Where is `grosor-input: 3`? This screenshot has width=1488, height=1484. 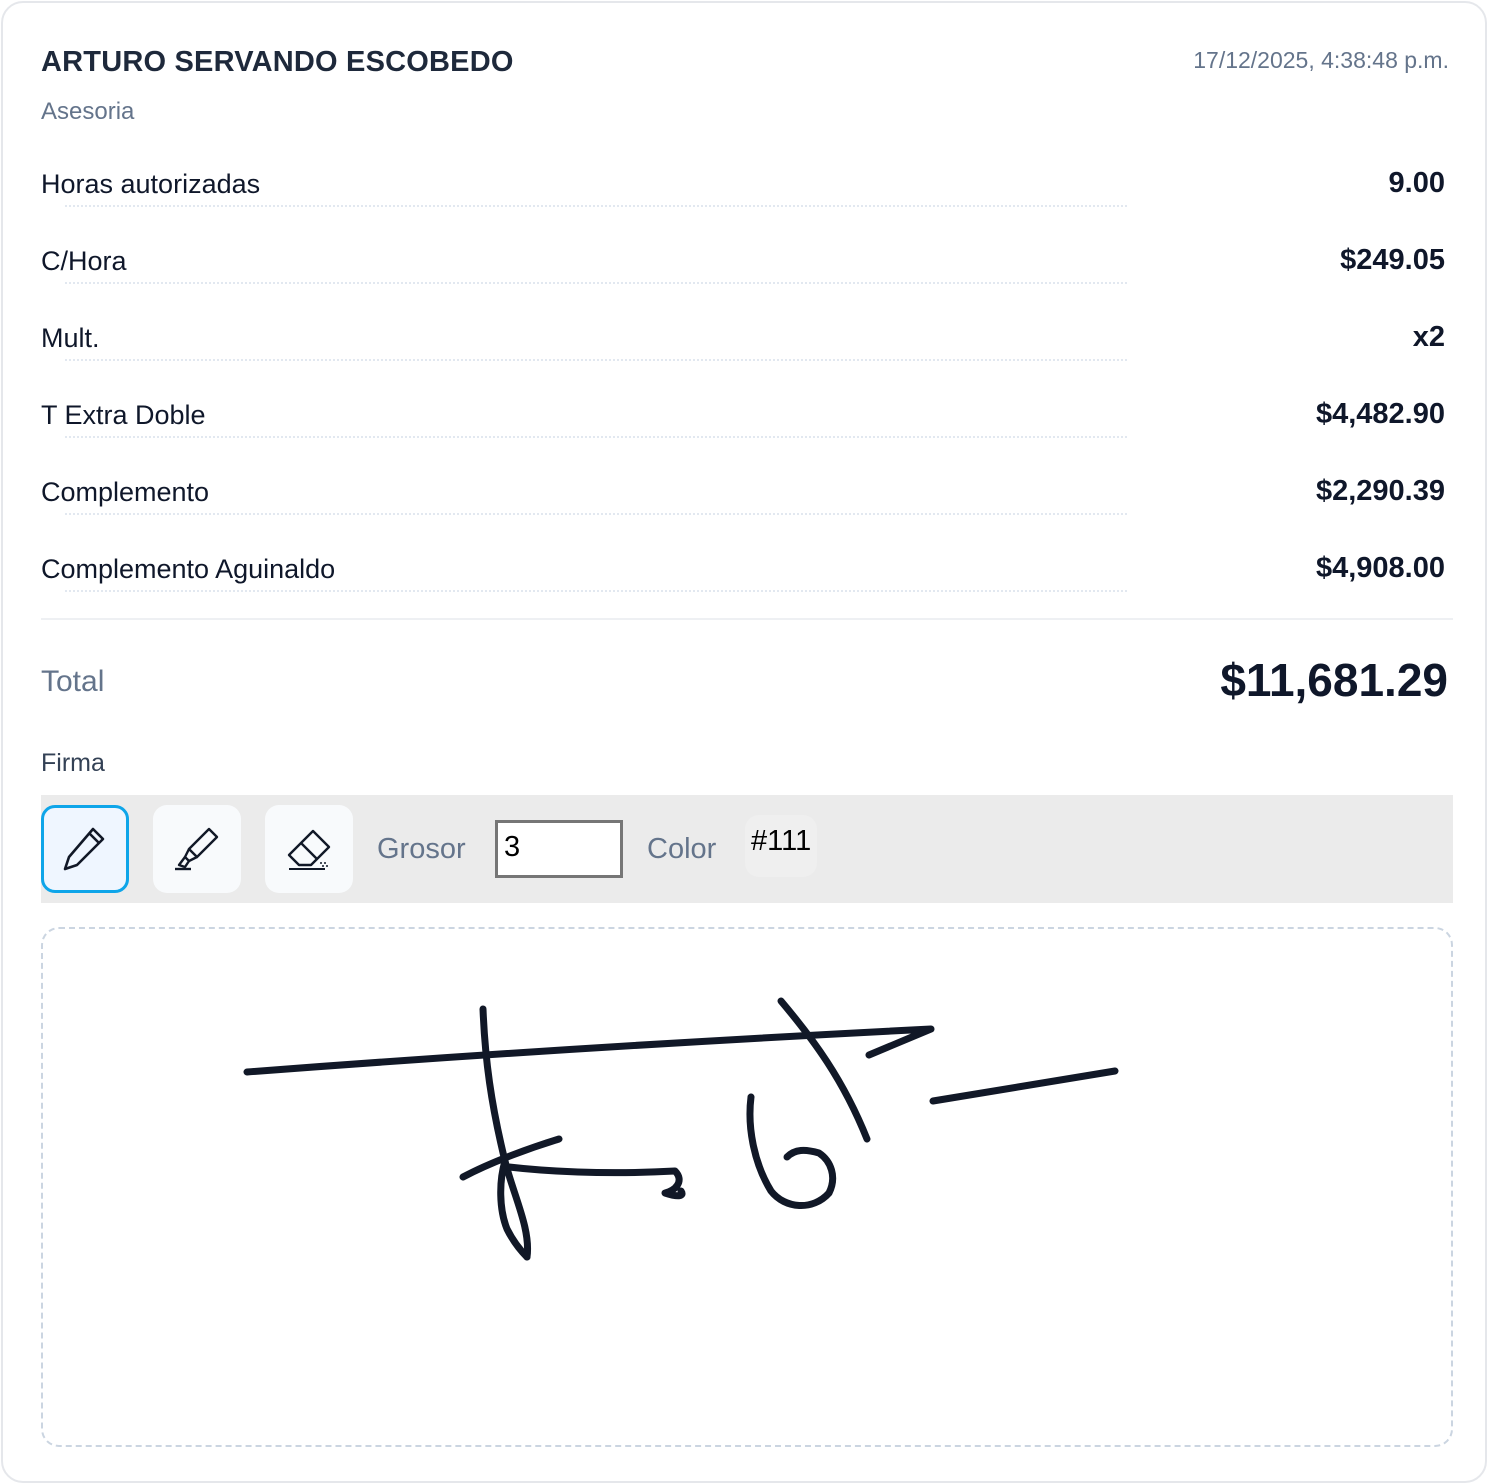
grosor-input: 3 is located at coordinates (559, 849).